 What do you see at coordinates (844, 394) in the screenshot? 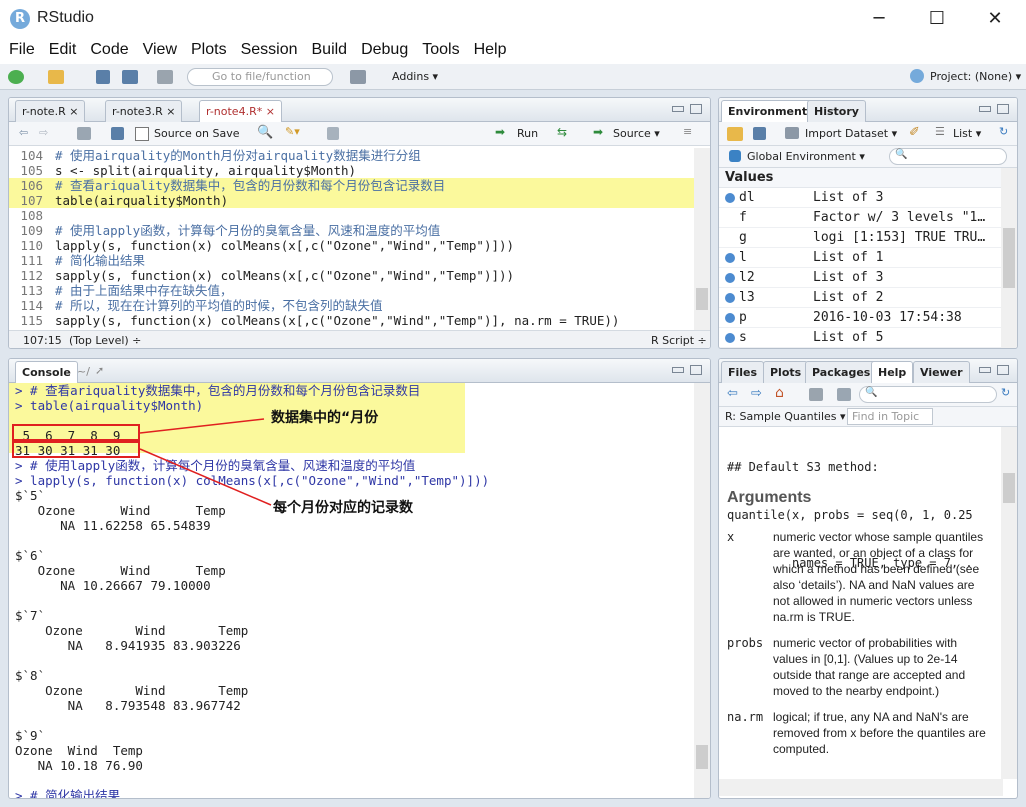
I see `show-help-window-icon` at bounding box center [844, 394].